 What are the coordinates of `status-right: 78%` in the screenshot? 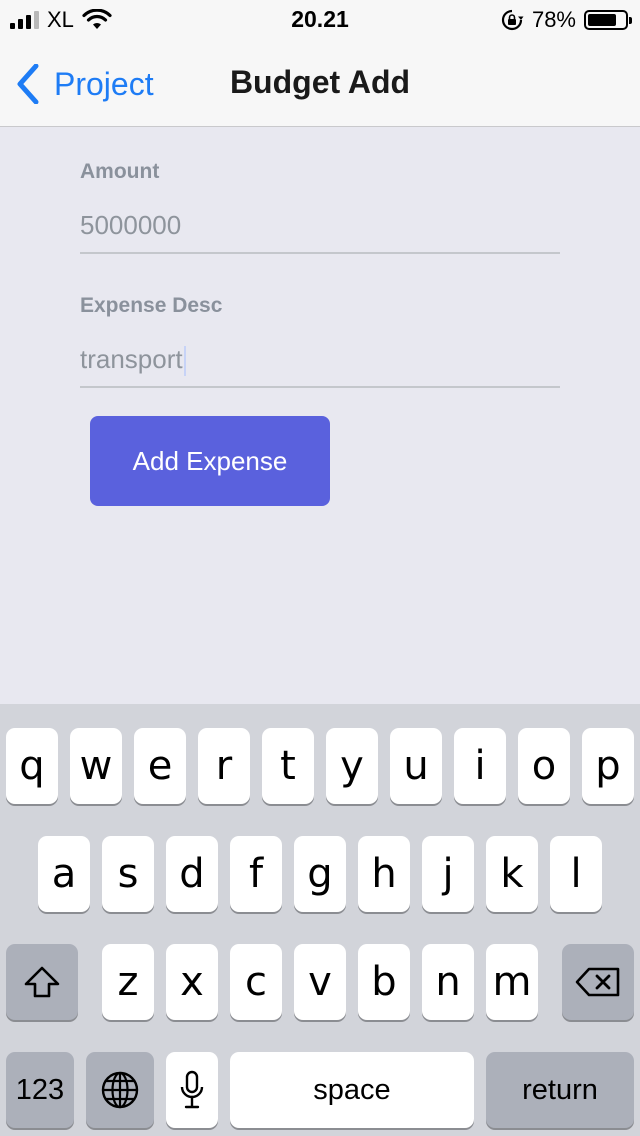 It's located at (566, 20).